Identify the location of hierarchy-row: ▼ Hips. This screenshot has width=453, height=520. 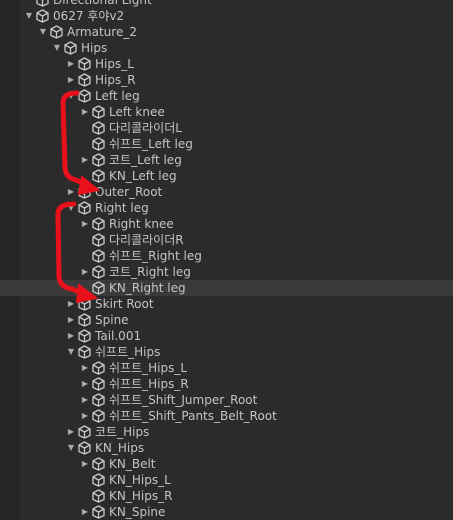
(226, 48).